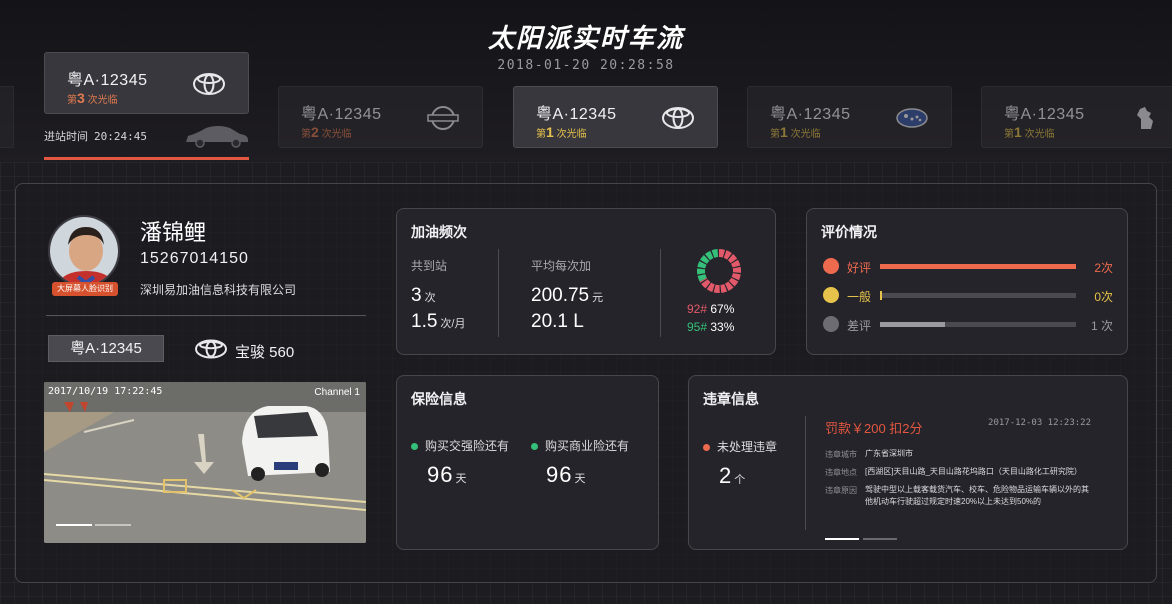 The image size is (1172, 604). What do you see at coordinates (874, 428) in the screenshot?
I see `violation-fine: 罚款￥200 扣2分` at bounding box center [874, 428].